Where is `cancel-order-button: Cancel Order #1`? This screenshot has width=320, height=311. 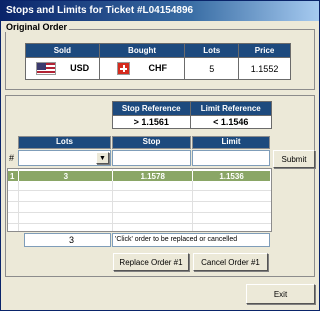 cancel-order-button: Cancel Order #1 is located at coordinates (230, 262).